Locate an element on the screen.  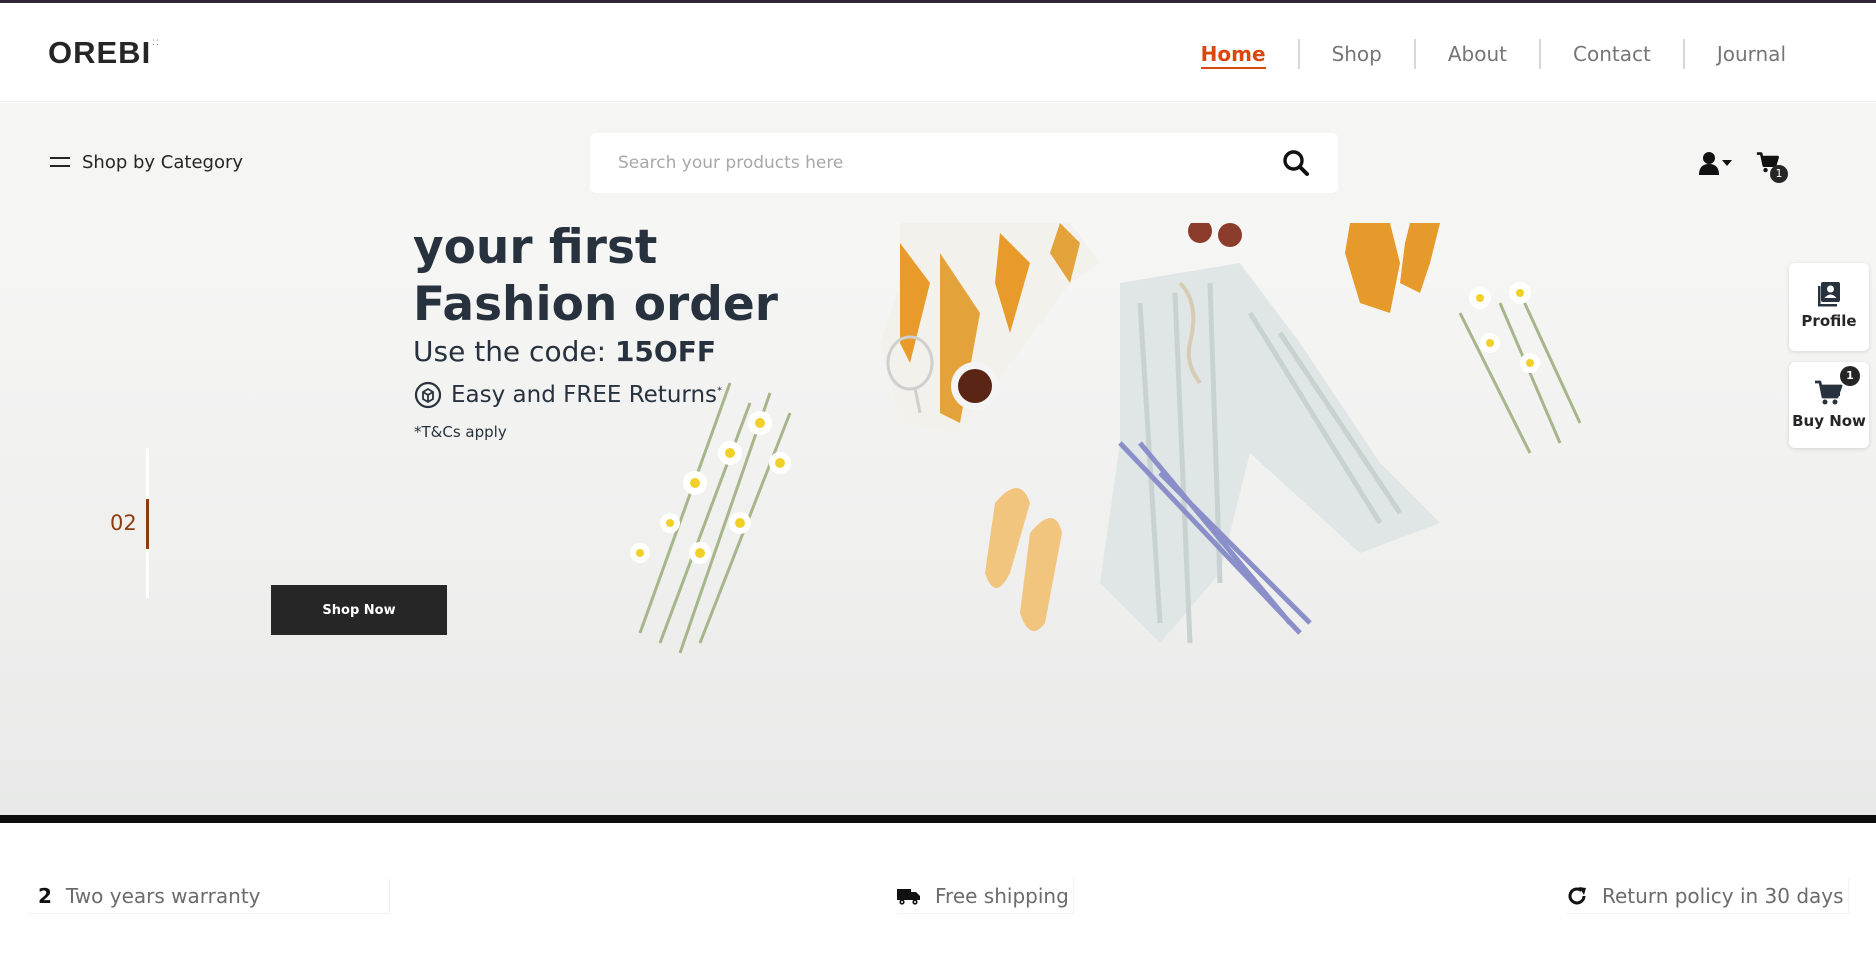
shop-now-button: Shop Now is located at coordinates (359, 610).